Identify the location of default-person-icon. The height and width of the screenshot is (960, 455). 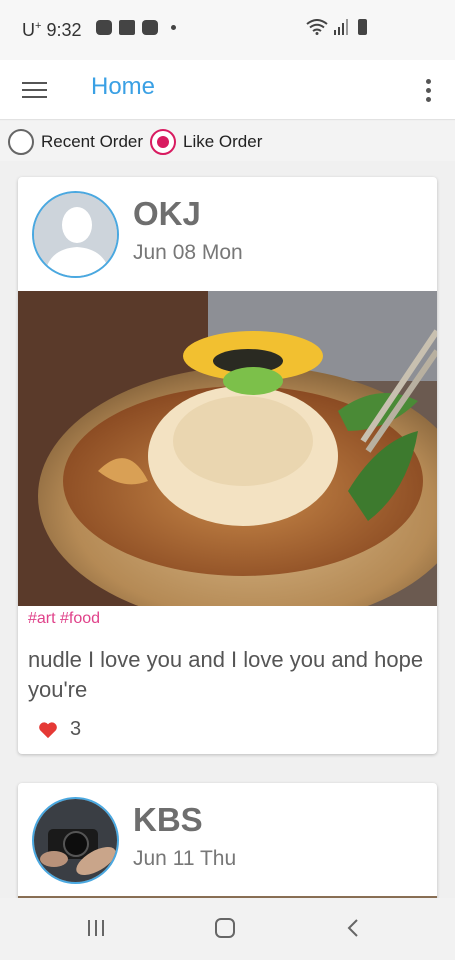
(75, 234).